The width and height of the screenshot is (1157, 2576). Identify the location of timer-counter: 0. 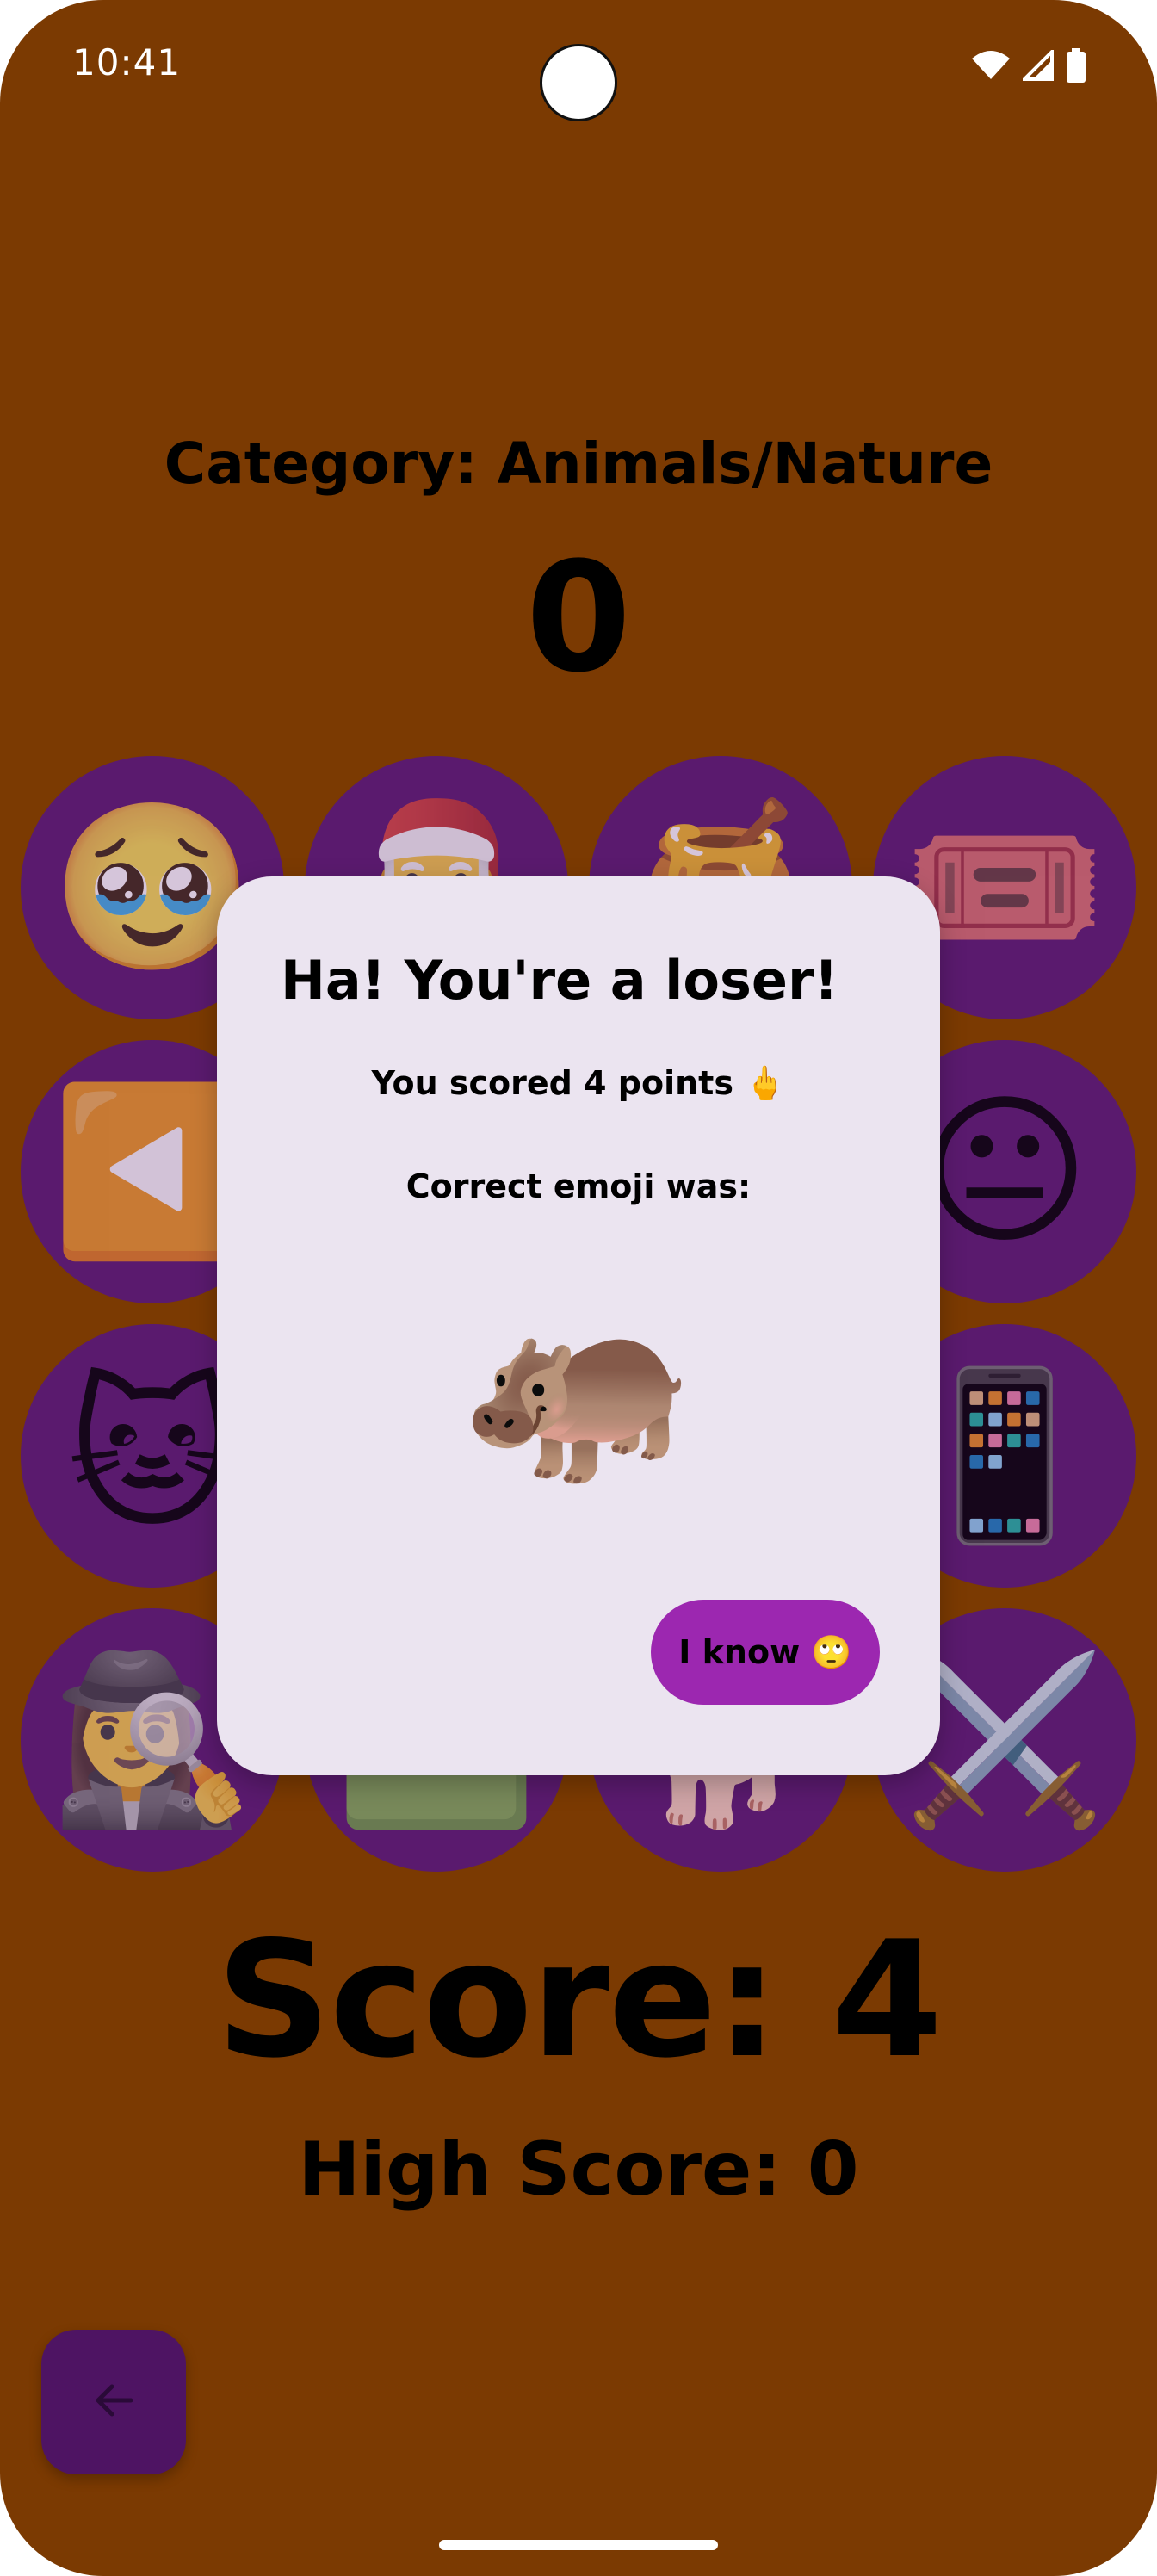
(579, 617).